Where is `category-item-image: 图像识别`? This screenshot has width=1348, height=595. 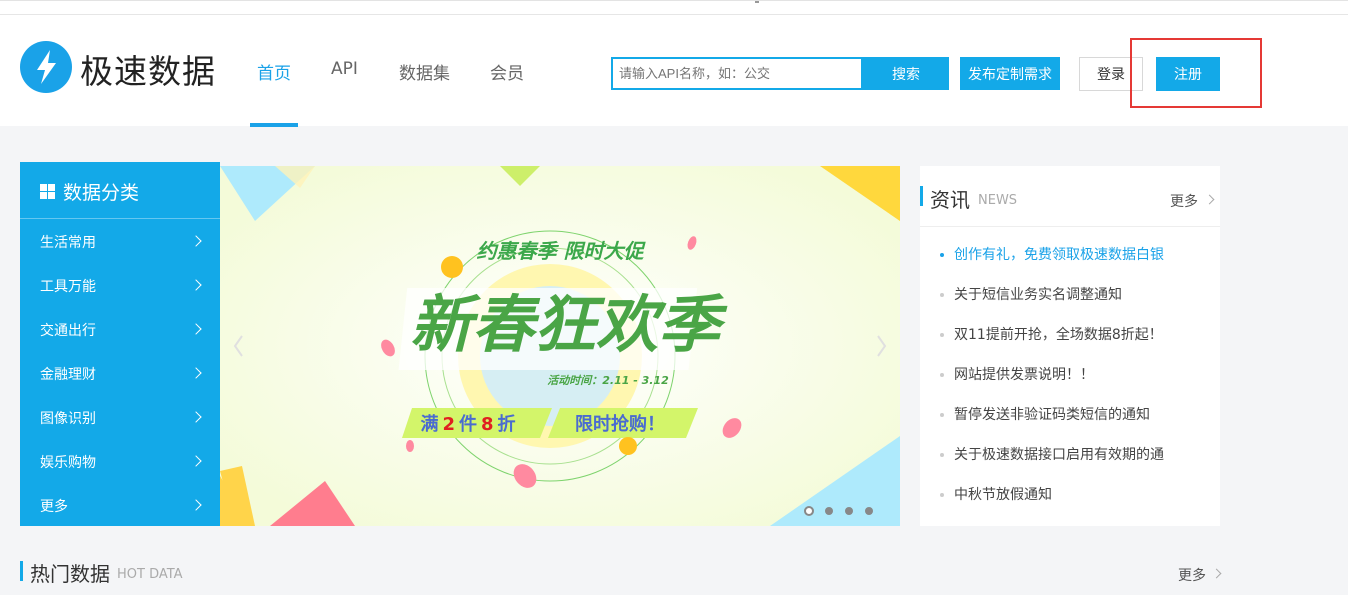
category-item-image: 图像识别 is located at coordinates (130, 418).